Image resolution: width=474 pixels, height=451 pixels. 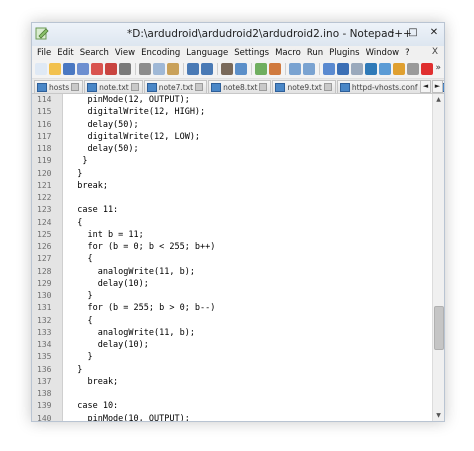 What do you see at coordinates (193, 69) in the screenshot?
I see `undo-icon` at bounding box center [193, 69].